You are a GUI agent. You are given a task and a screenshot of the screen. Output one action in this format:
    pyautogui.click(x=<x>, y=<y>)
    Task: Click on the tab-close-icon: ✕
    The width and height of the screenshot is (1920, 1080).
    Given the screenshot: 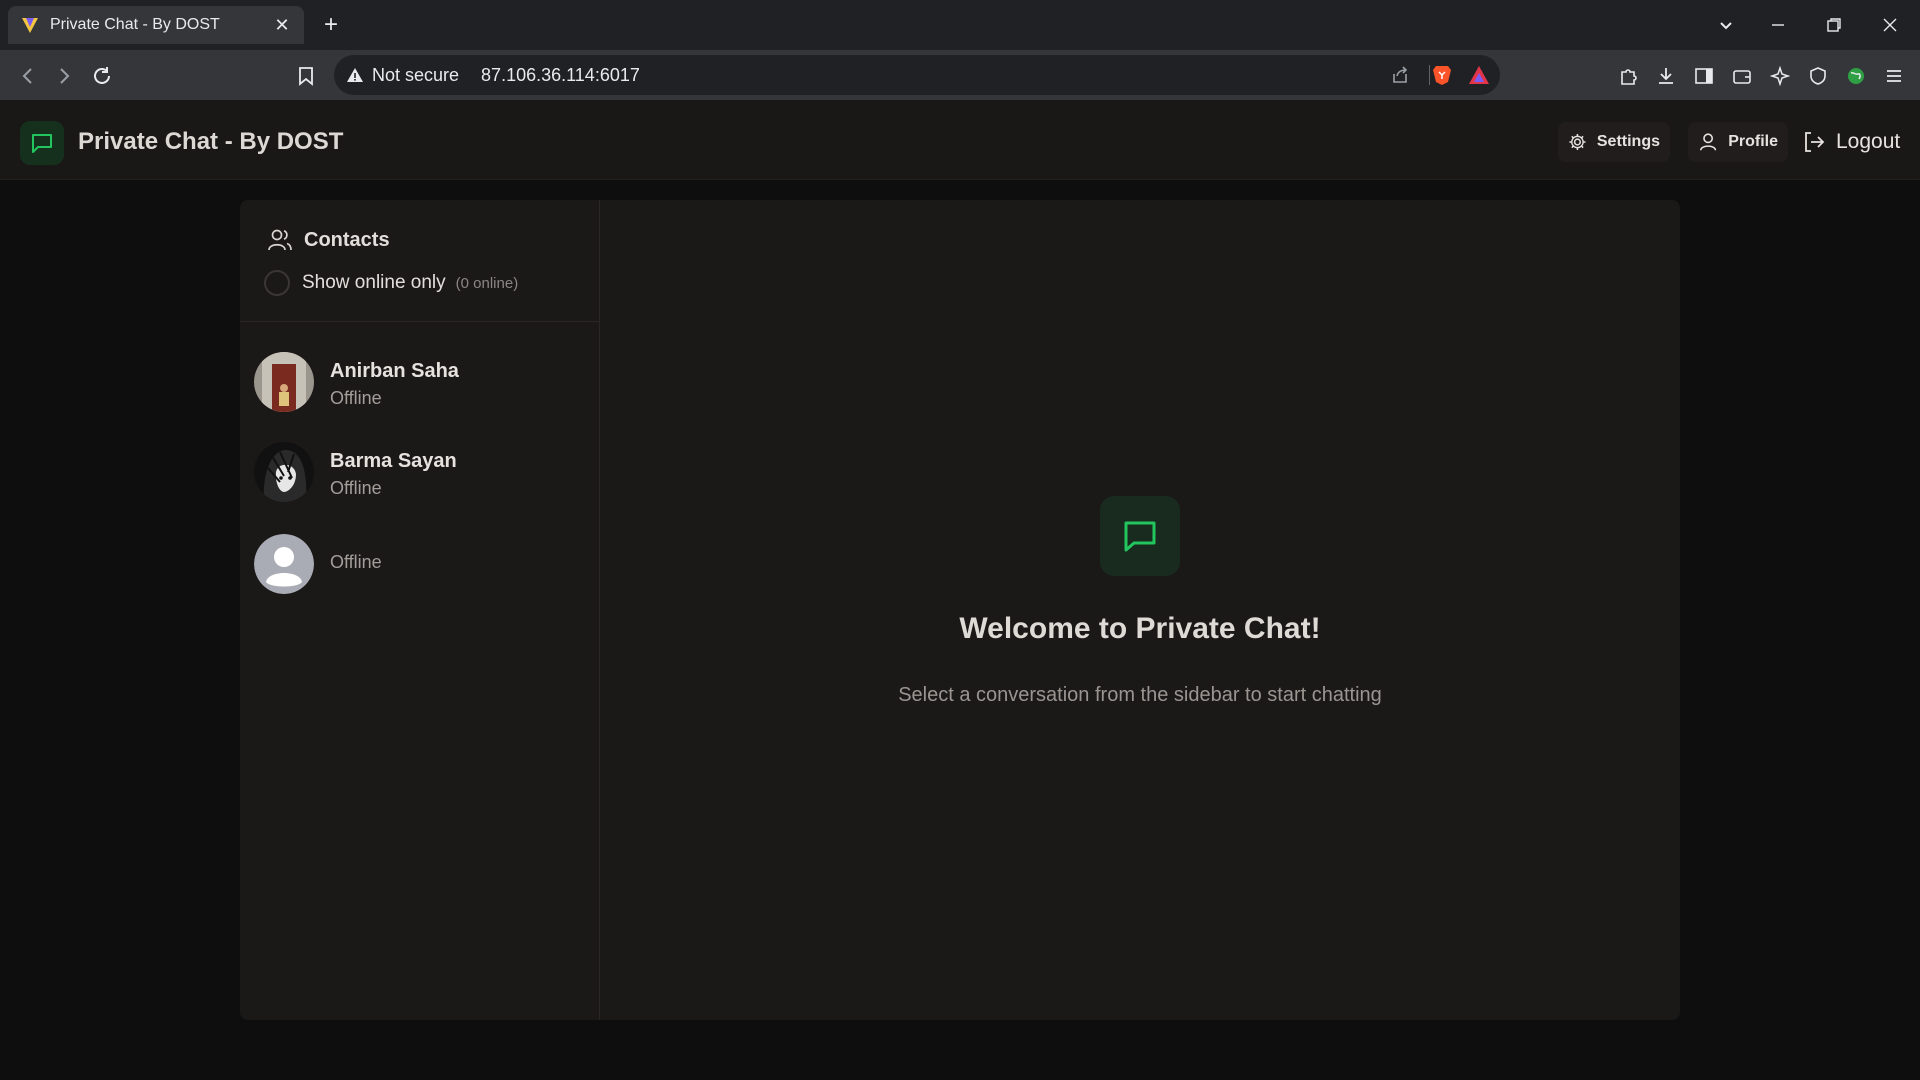 What is the action you would take?
    pyautogui.click(x=282, y=25)
    